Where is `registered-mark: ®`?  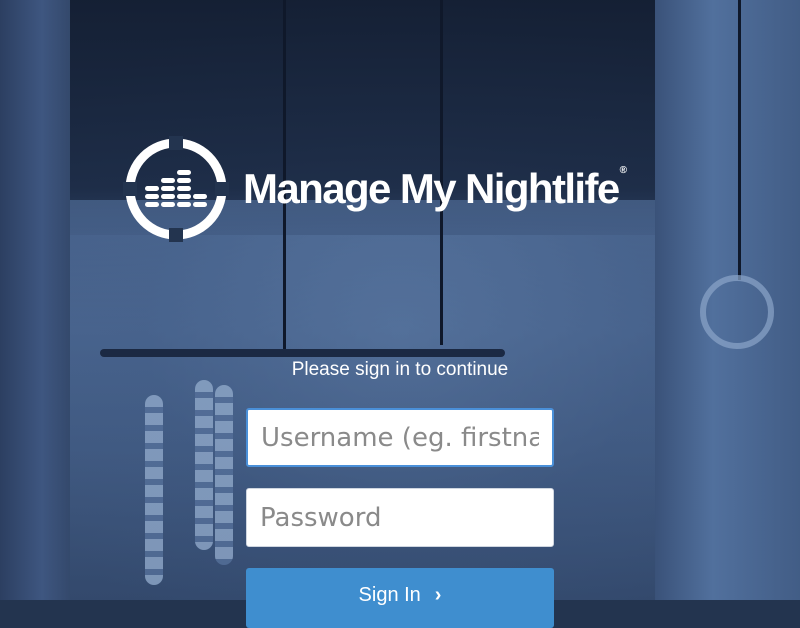 registered-mark: ® is located at coordinates (623, 170).